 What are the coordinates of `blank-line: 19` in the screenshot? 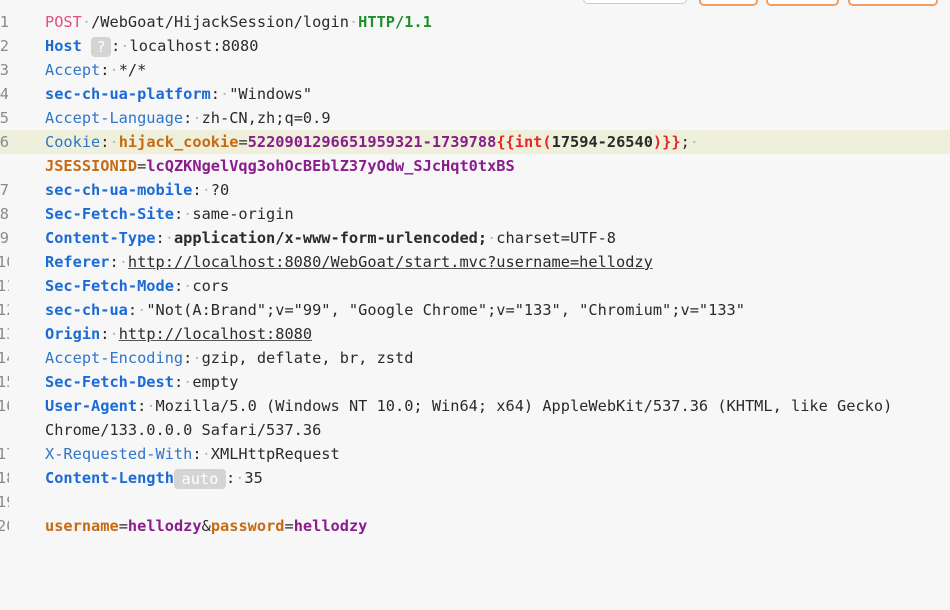 It's located at (475, 502).